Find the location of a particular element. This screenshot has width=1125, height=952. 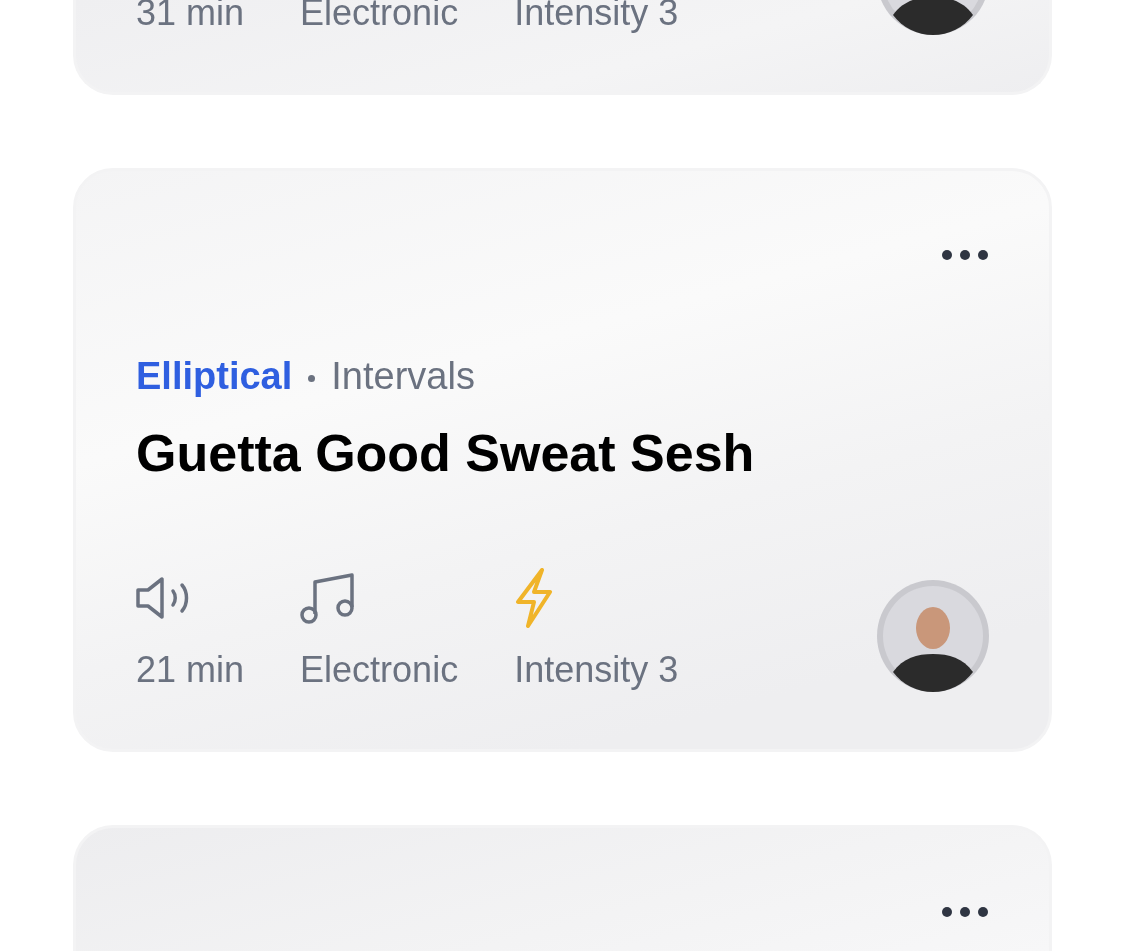

workout-type: Intervals is located at coordinates (403, 376).